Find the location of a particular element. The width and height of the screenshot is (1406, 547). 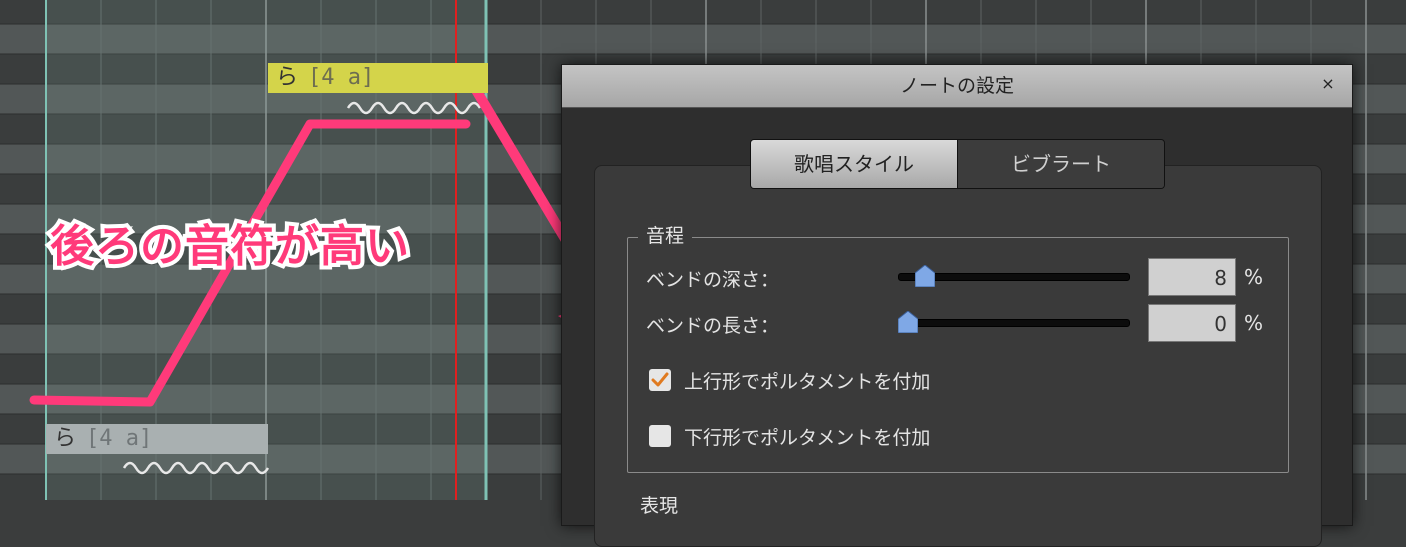

dialog-title: ノートの設定 is located at coordinates (956, 86).